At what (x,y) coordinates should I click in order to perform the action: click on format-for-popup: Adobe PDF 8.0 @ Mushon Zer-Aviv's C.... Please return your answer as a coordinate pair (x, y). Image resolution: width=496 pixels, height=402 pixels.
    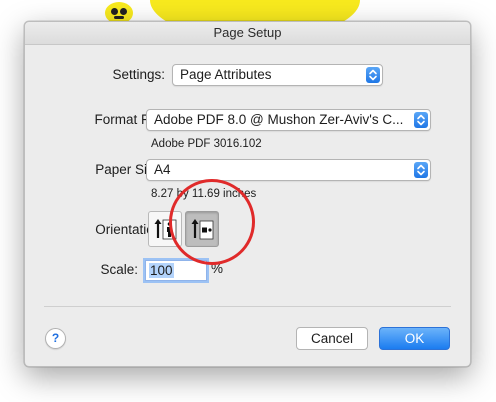
    Looking at the image, I should click on (288, 120).